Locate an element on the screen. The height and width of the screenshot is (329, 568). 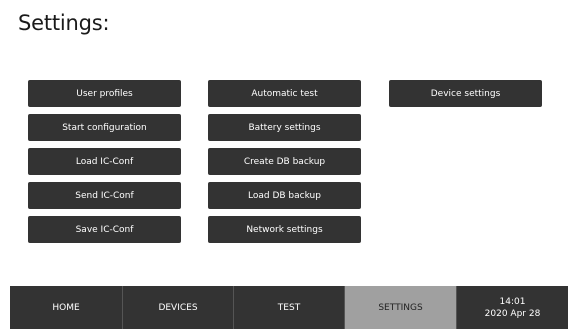
create-db-backup-button: Create DB backup is located at coordinates (284, 161).